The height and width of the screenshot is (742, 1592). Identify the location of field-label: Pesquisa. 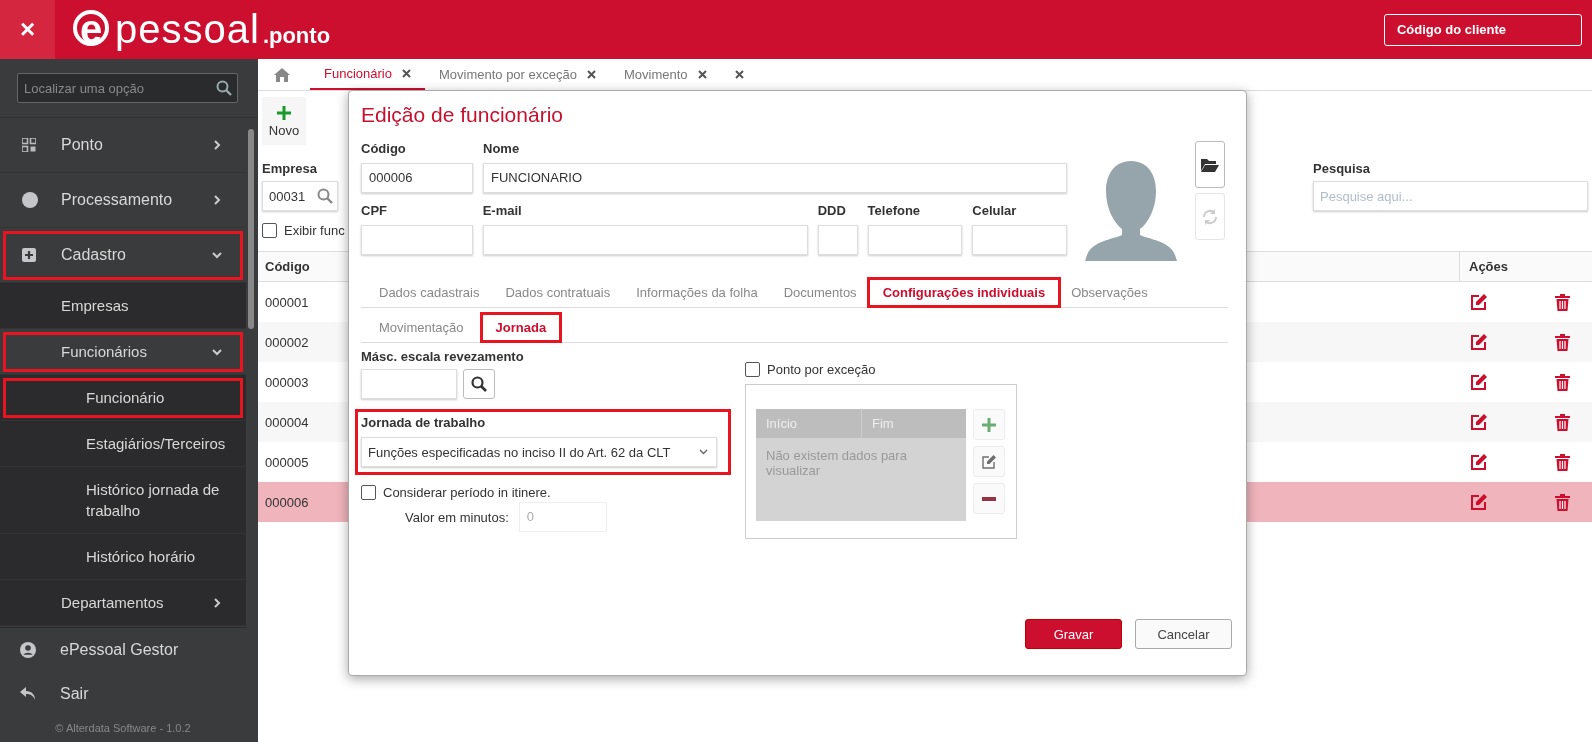
(1342, 168).